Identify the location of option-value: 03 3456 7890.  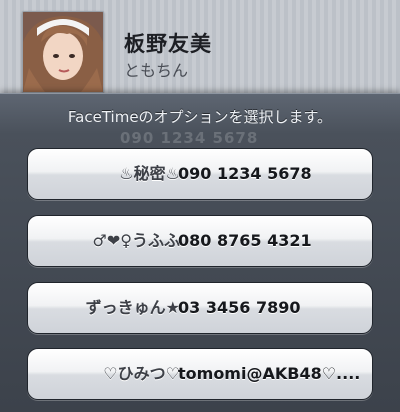
(239, 307).